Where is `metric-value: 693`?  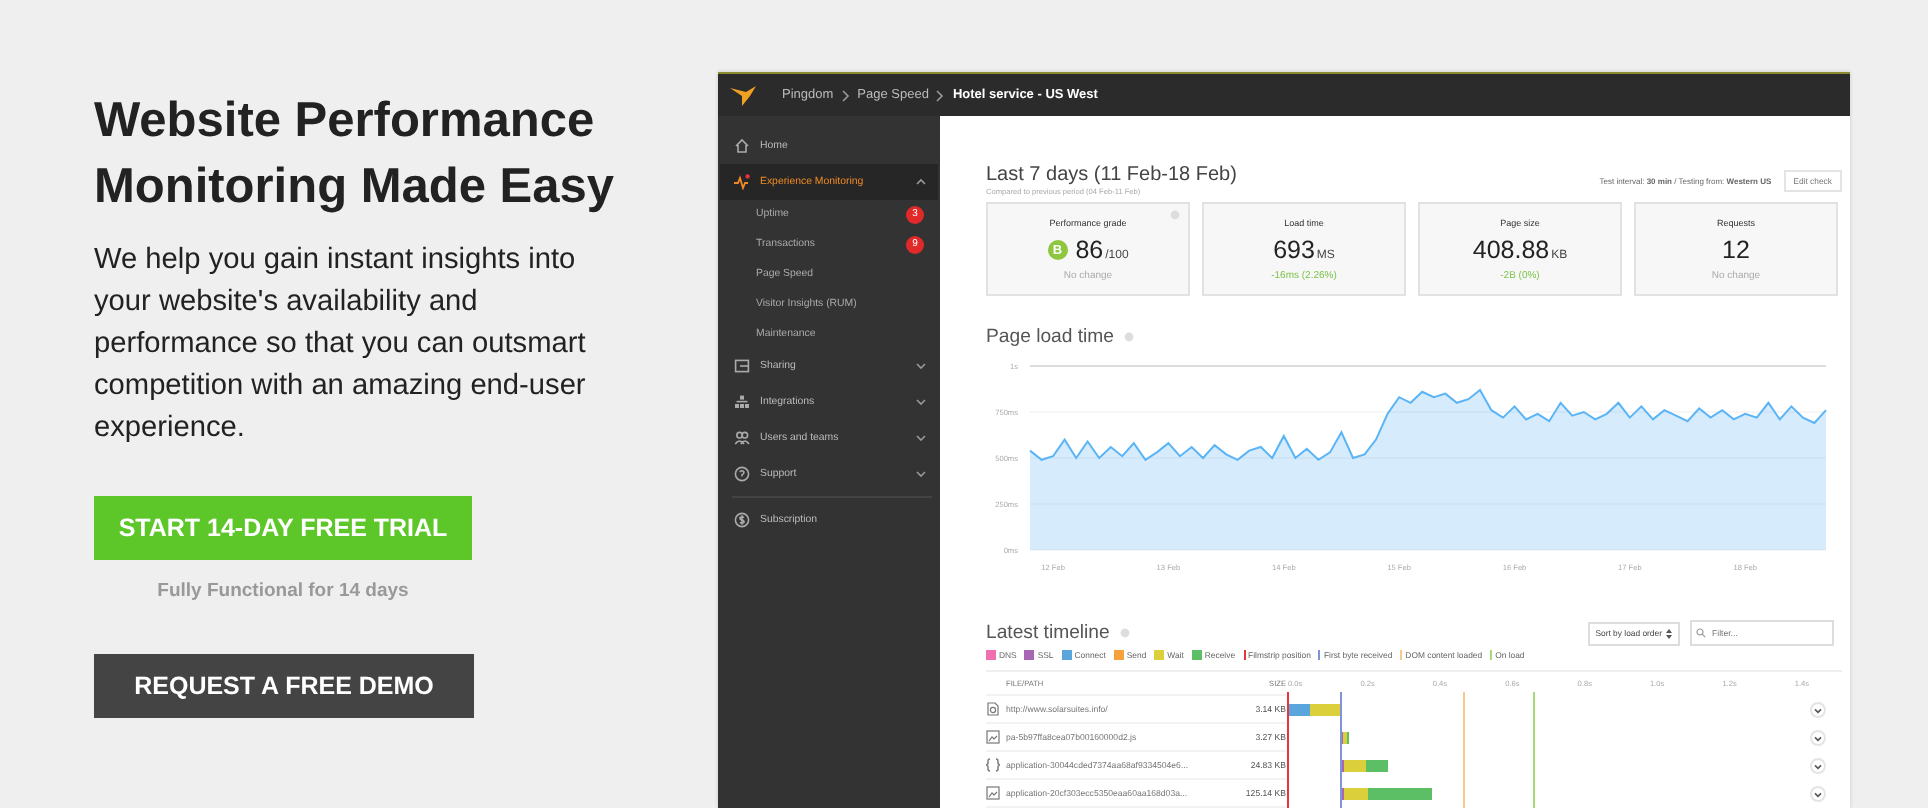
metric-value: 693 is located at coordinates (1294, 250).